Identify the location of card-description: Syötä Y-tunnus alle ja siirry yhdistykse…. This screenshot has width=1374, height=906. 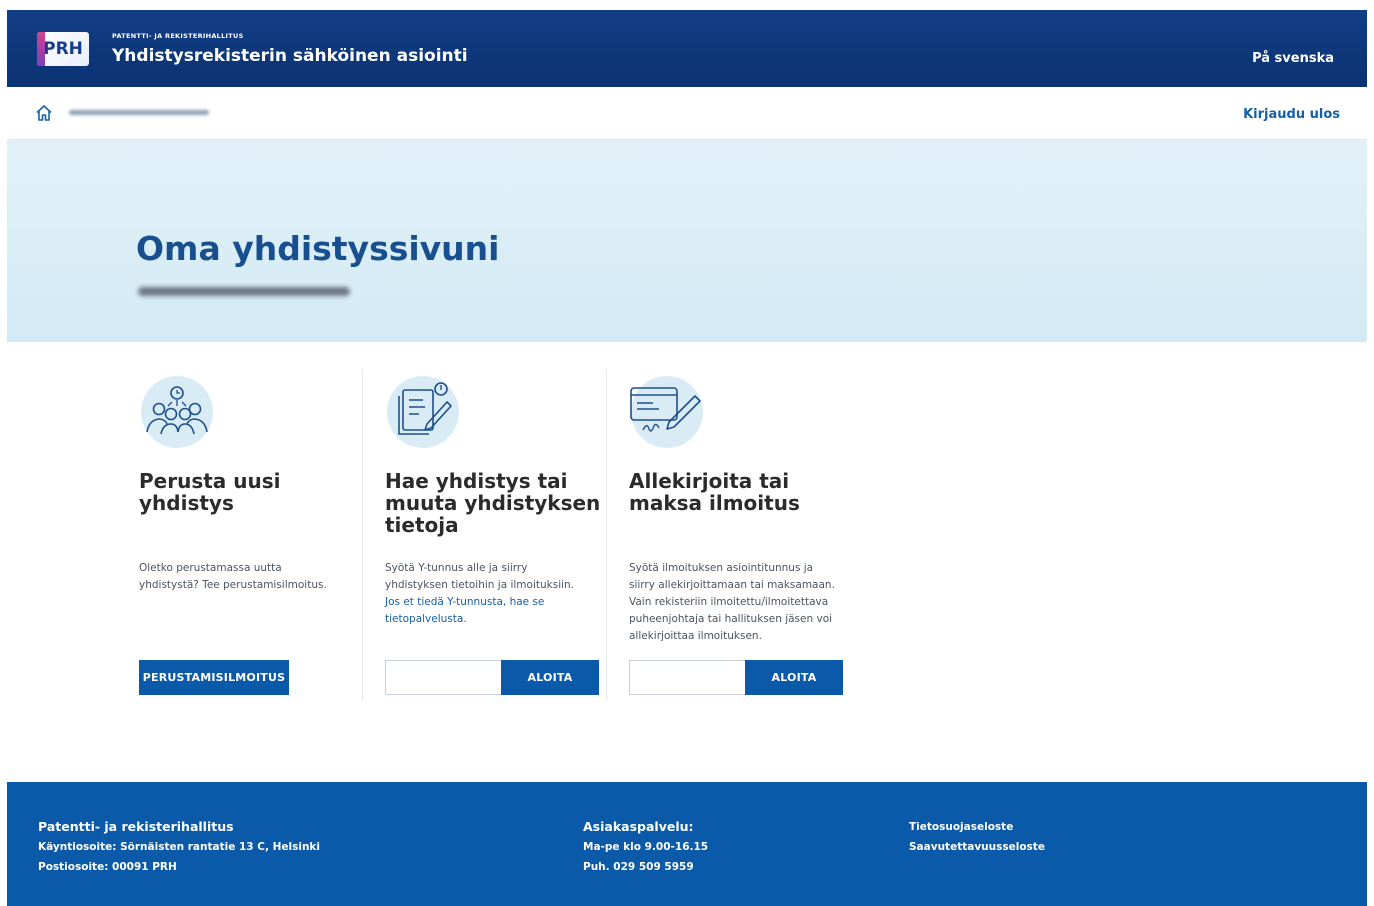
(479, 594).